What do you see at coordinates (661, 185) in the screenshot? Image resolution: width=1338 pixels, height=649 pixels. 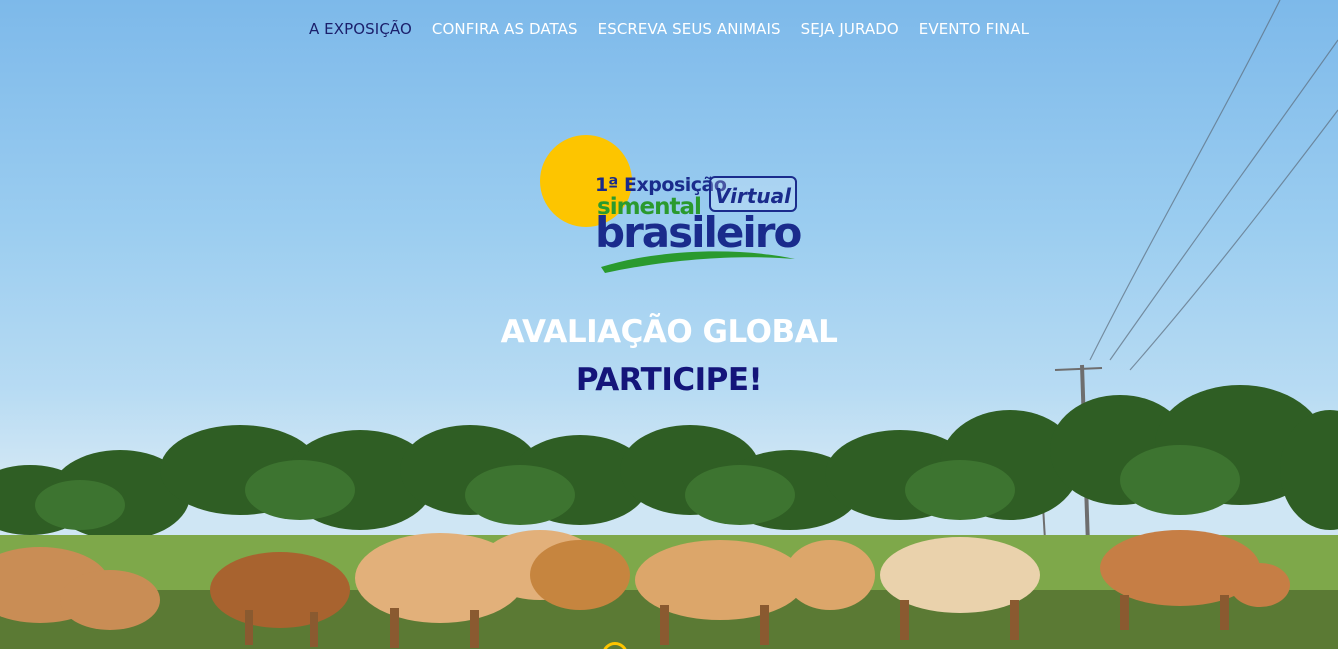 I see `logo-line-exposicao: 1ª Exposição` at bounding box center [661, 185].